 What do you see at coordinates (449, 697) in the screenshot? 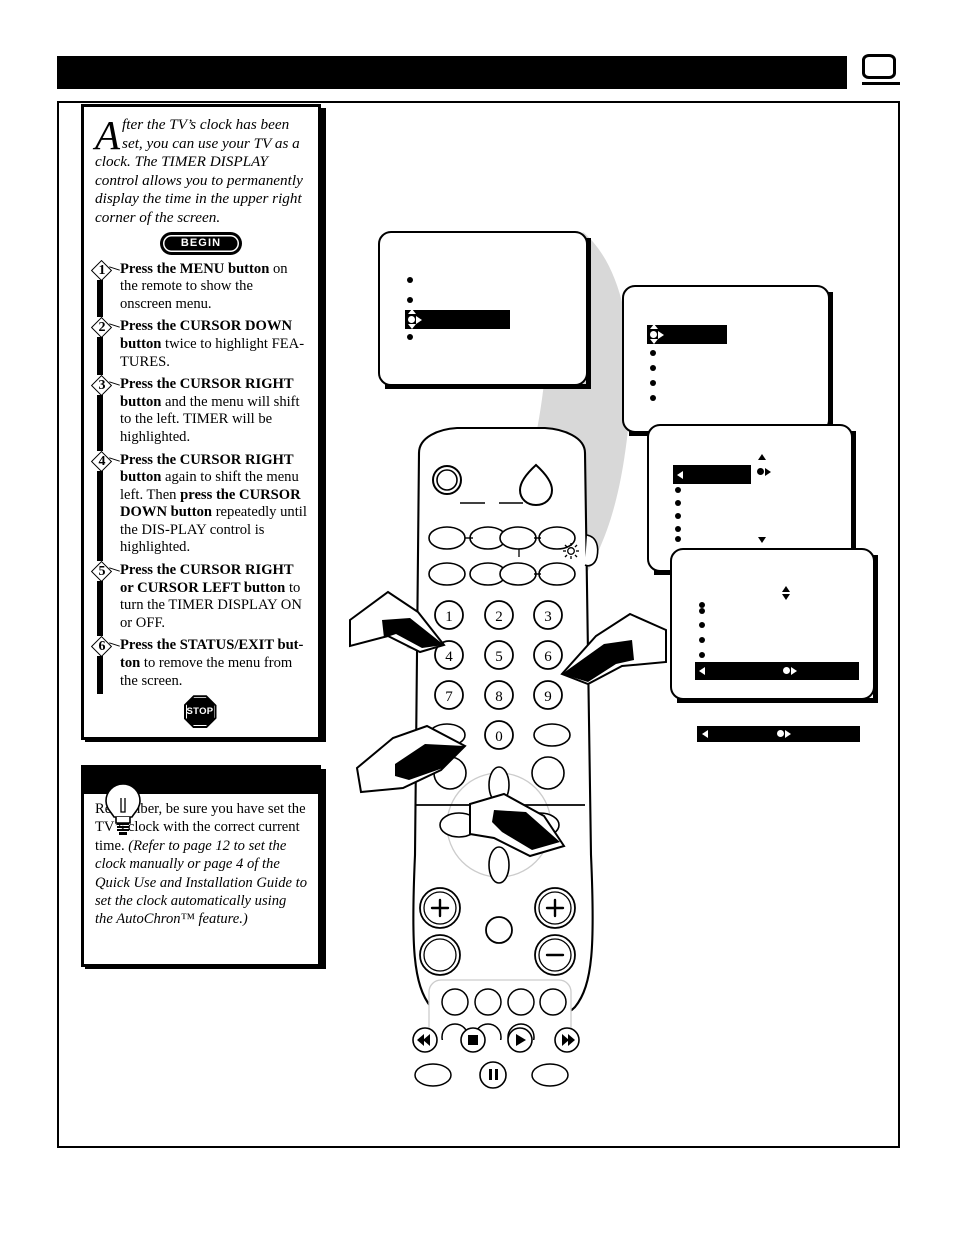
I see `svg-text: 7` at bounding box center [449, 697].